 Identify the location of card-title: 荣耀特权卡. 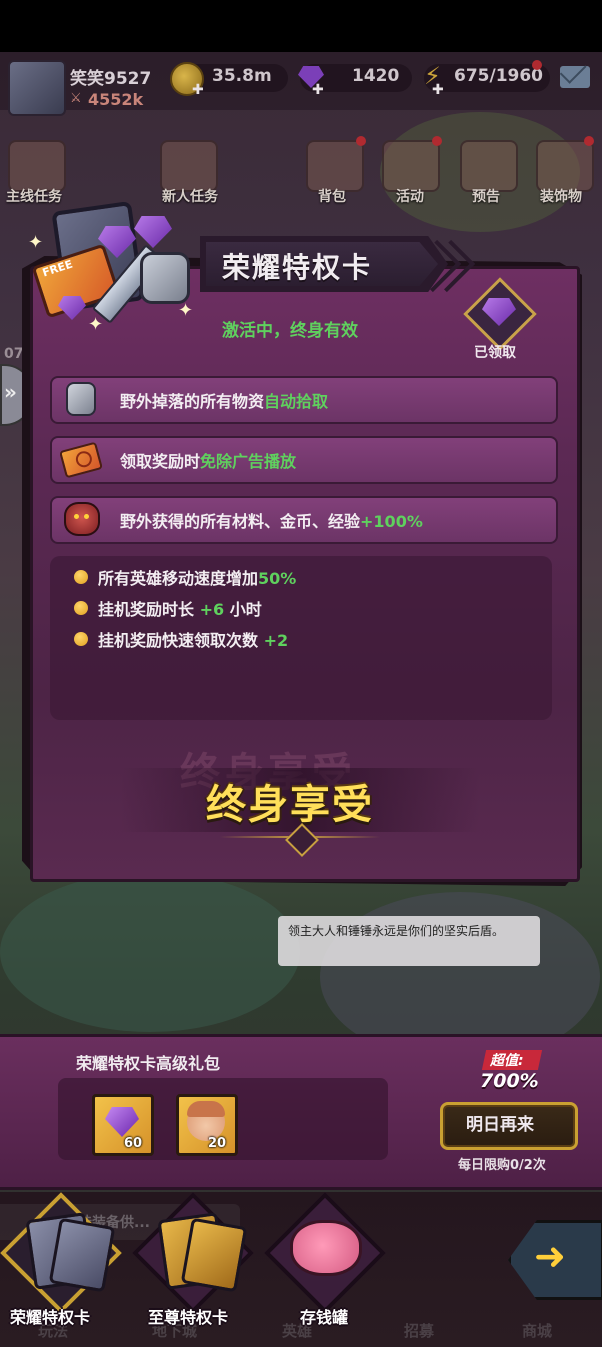
(297, 267).